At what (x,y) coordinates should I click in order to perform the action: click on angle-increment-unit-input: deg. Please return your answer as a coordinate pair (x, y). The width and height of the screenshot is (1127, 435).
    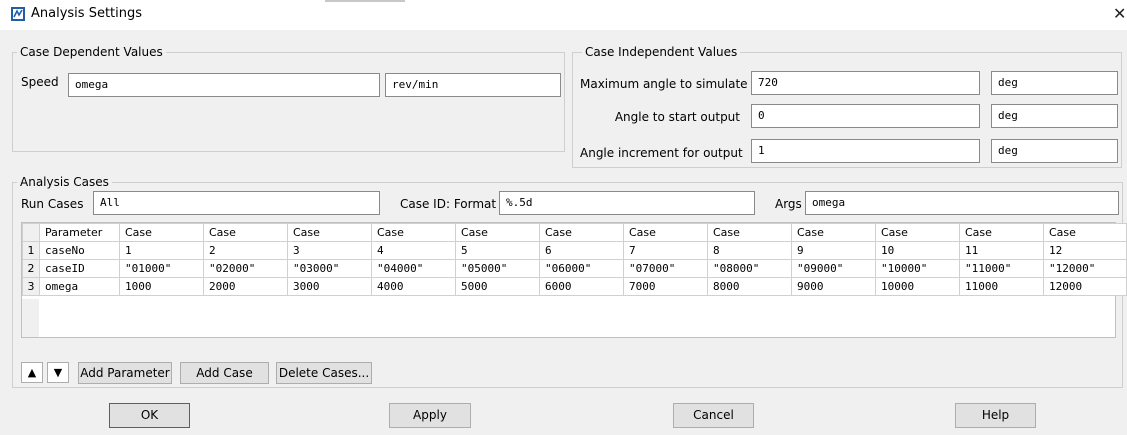
    Looking at the image, I should click on (1054, 151).